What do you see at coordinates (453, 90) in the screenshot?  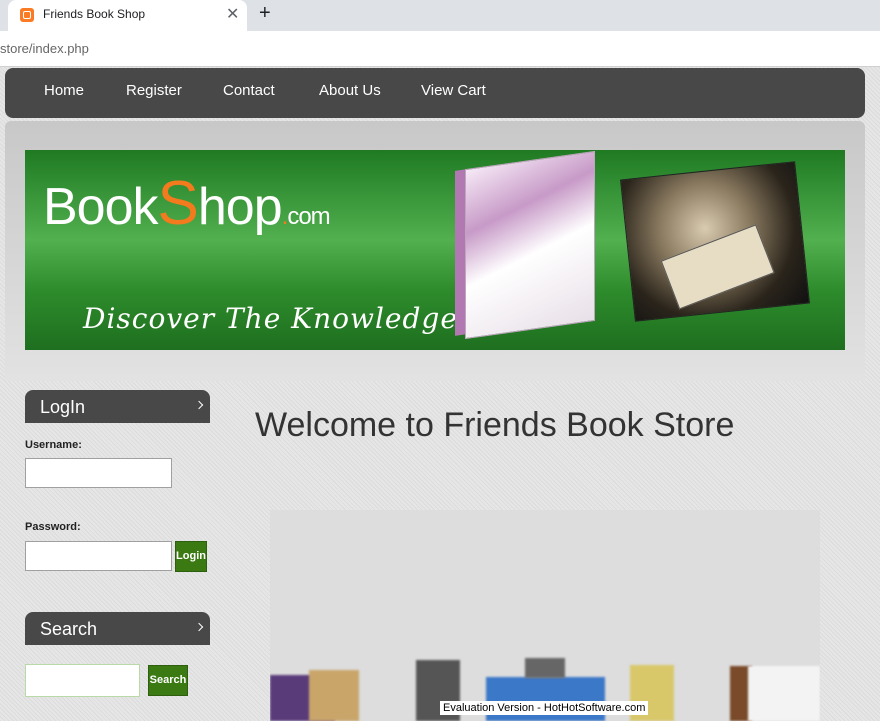 I see `nav-view-cart: View Cart` at bounding box center [453, 90].